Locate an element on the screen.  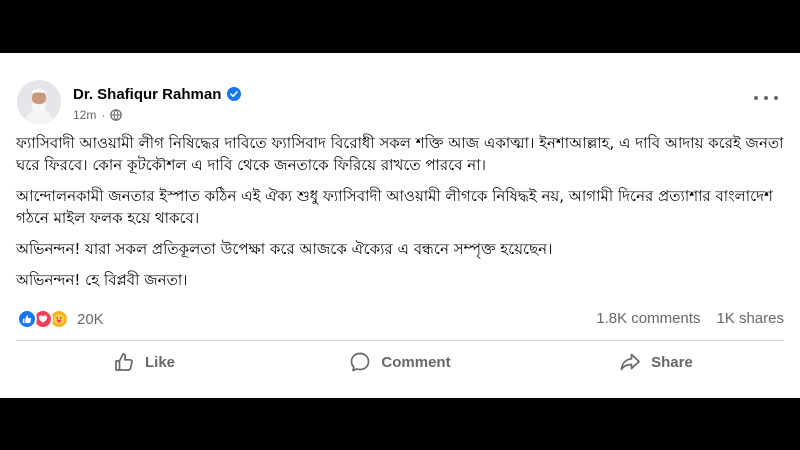
like-button: Like is located at coordinates (144, 362).